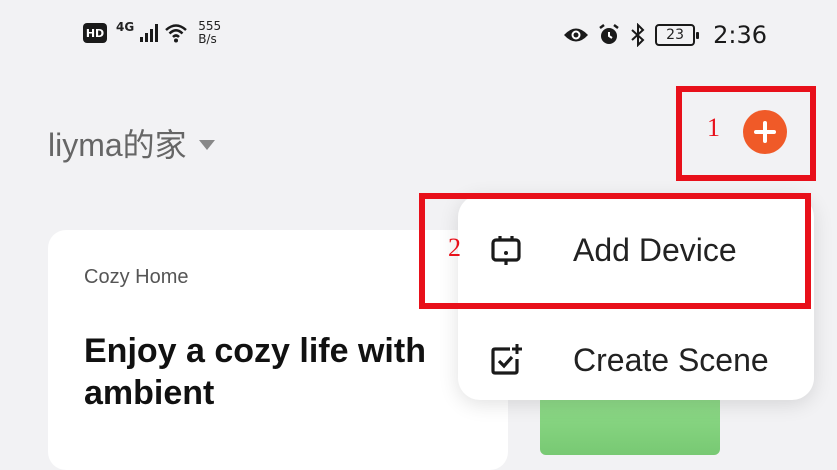 The image size is (837, 470). Describe the element at coordinates (95, 33) in the screenshot. I see `hd-badge: HD` at that location.